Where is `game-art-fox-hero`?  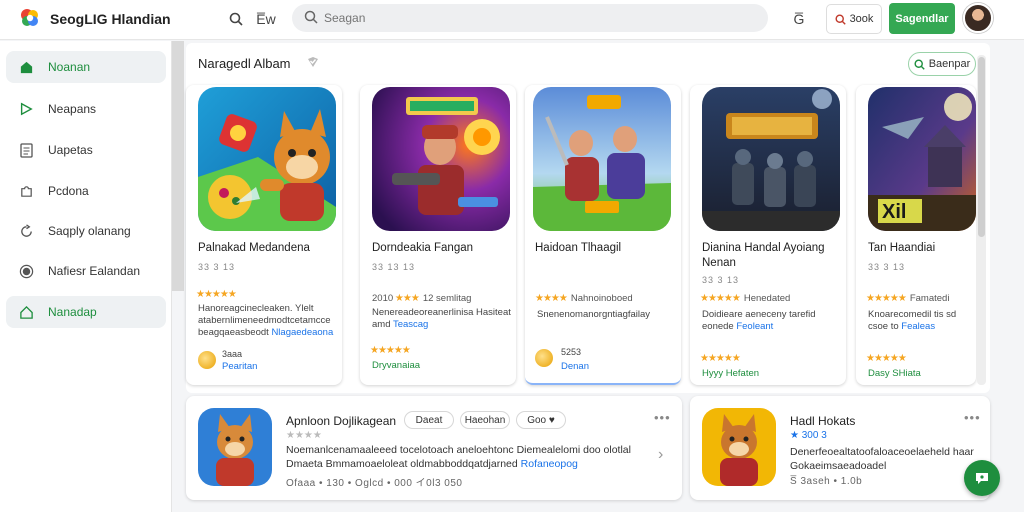 game-art-fox-hero is located at coordinates (267, 159).